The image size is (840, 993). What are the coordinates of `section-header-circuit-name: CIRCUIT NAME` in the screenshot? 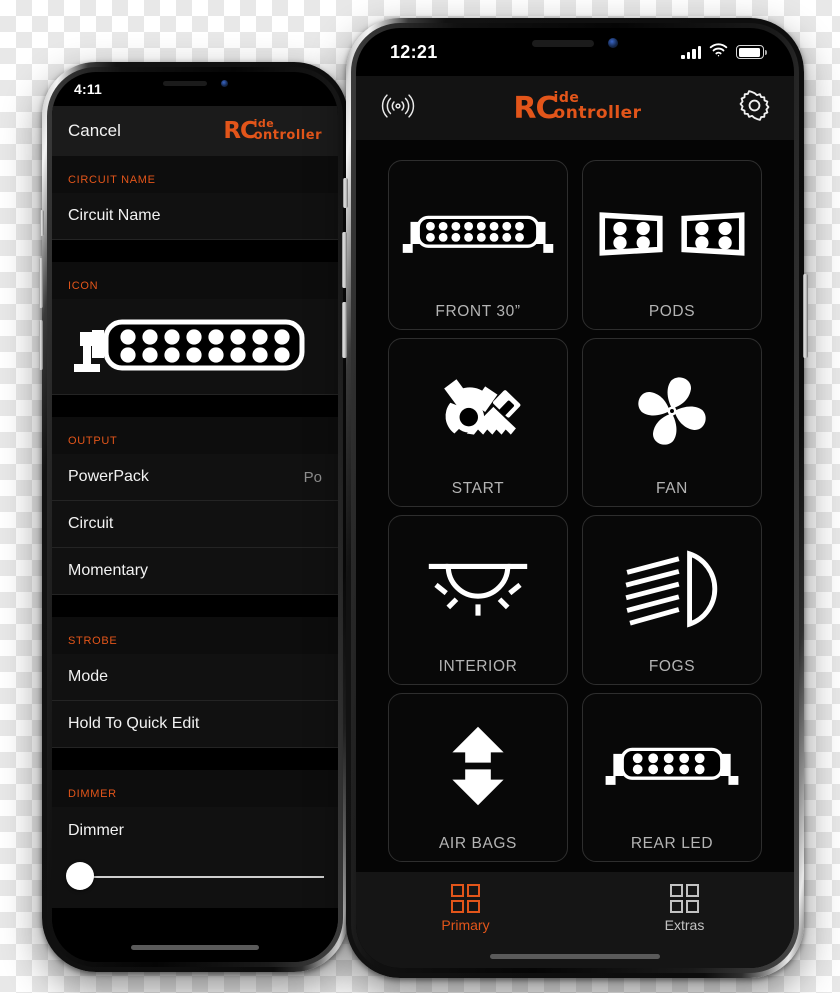 It's located at (195, 174).